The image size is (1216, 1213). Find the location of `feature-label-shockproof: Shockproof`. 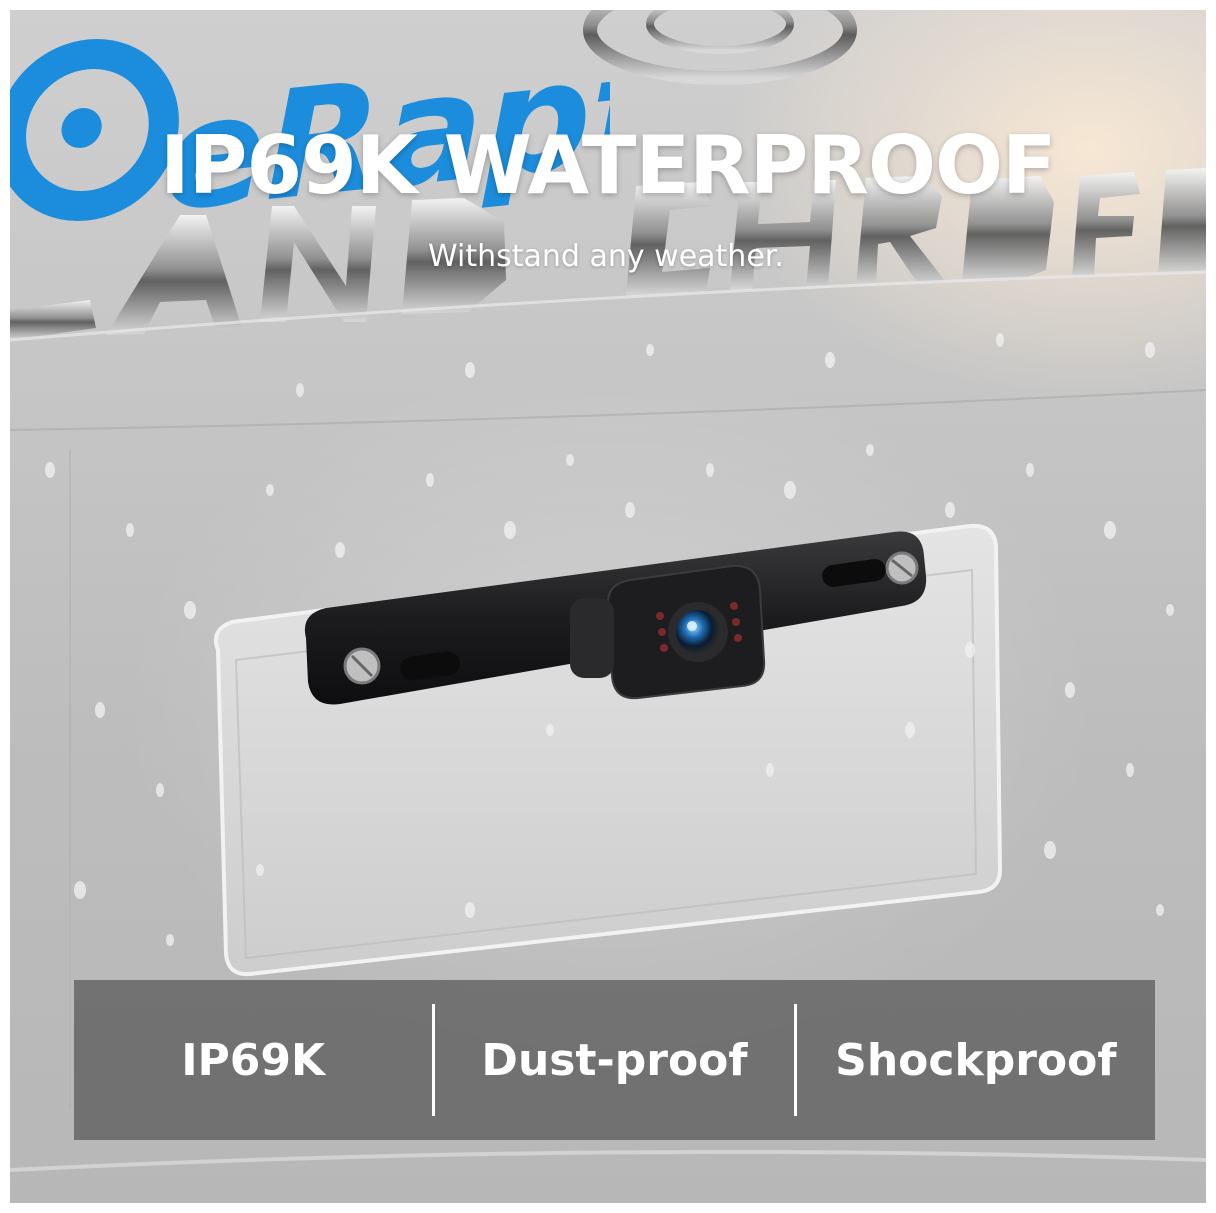

feature-label-shockproof: Shockproof is located at coordinates (976, 1060).